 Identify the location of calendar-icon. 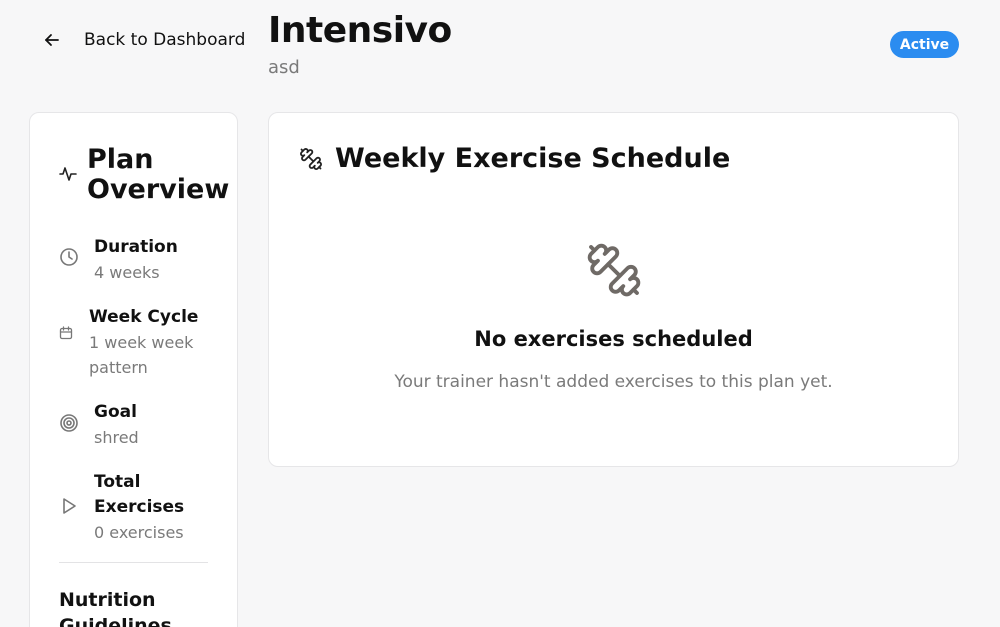
(66, 332).